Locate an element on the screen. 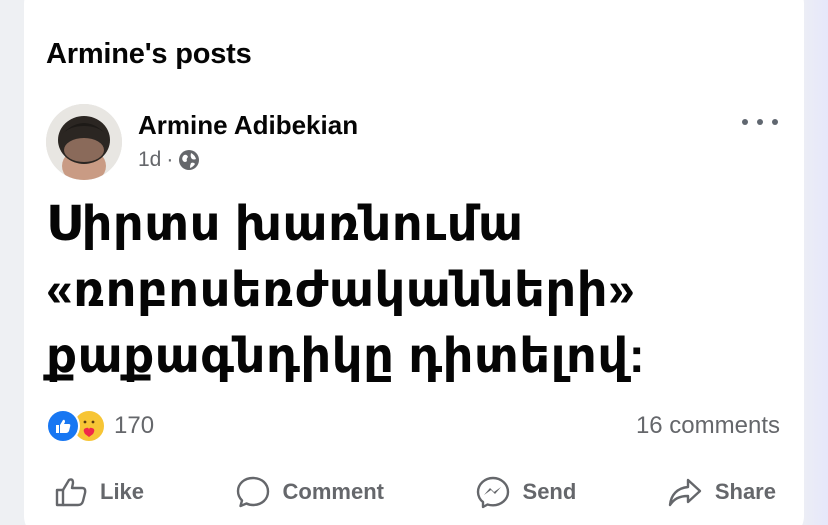 The width and height of the screenshot is (828, 525). reactions-count: 170 is located at coordinates (134, 425).